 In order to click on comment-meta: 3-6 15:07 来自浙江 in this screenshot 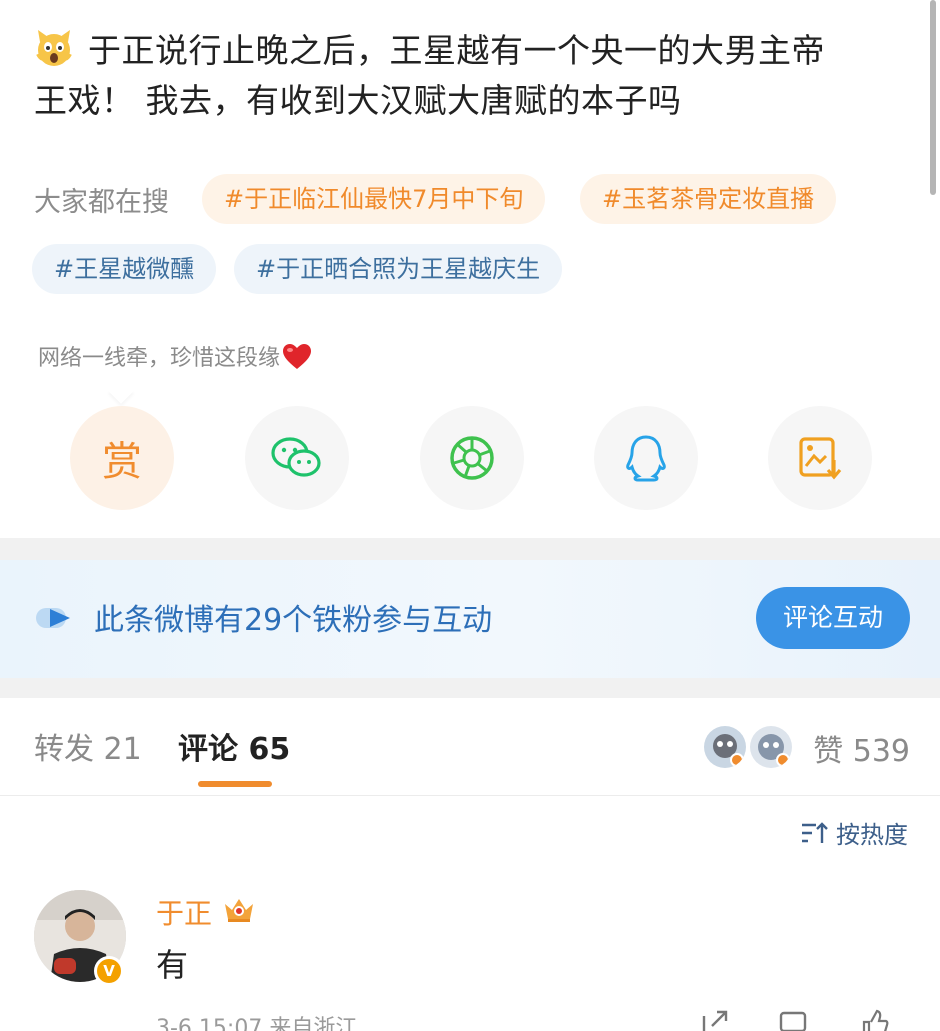, I will do `click(257, 1023)`.